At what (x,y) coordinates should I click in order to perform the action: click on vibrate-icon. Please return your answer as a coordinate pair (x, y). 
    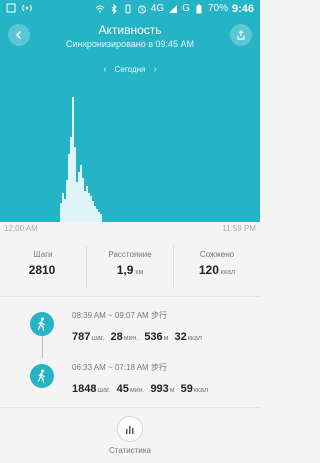
    Looking at the image, I should click on (128, 9).